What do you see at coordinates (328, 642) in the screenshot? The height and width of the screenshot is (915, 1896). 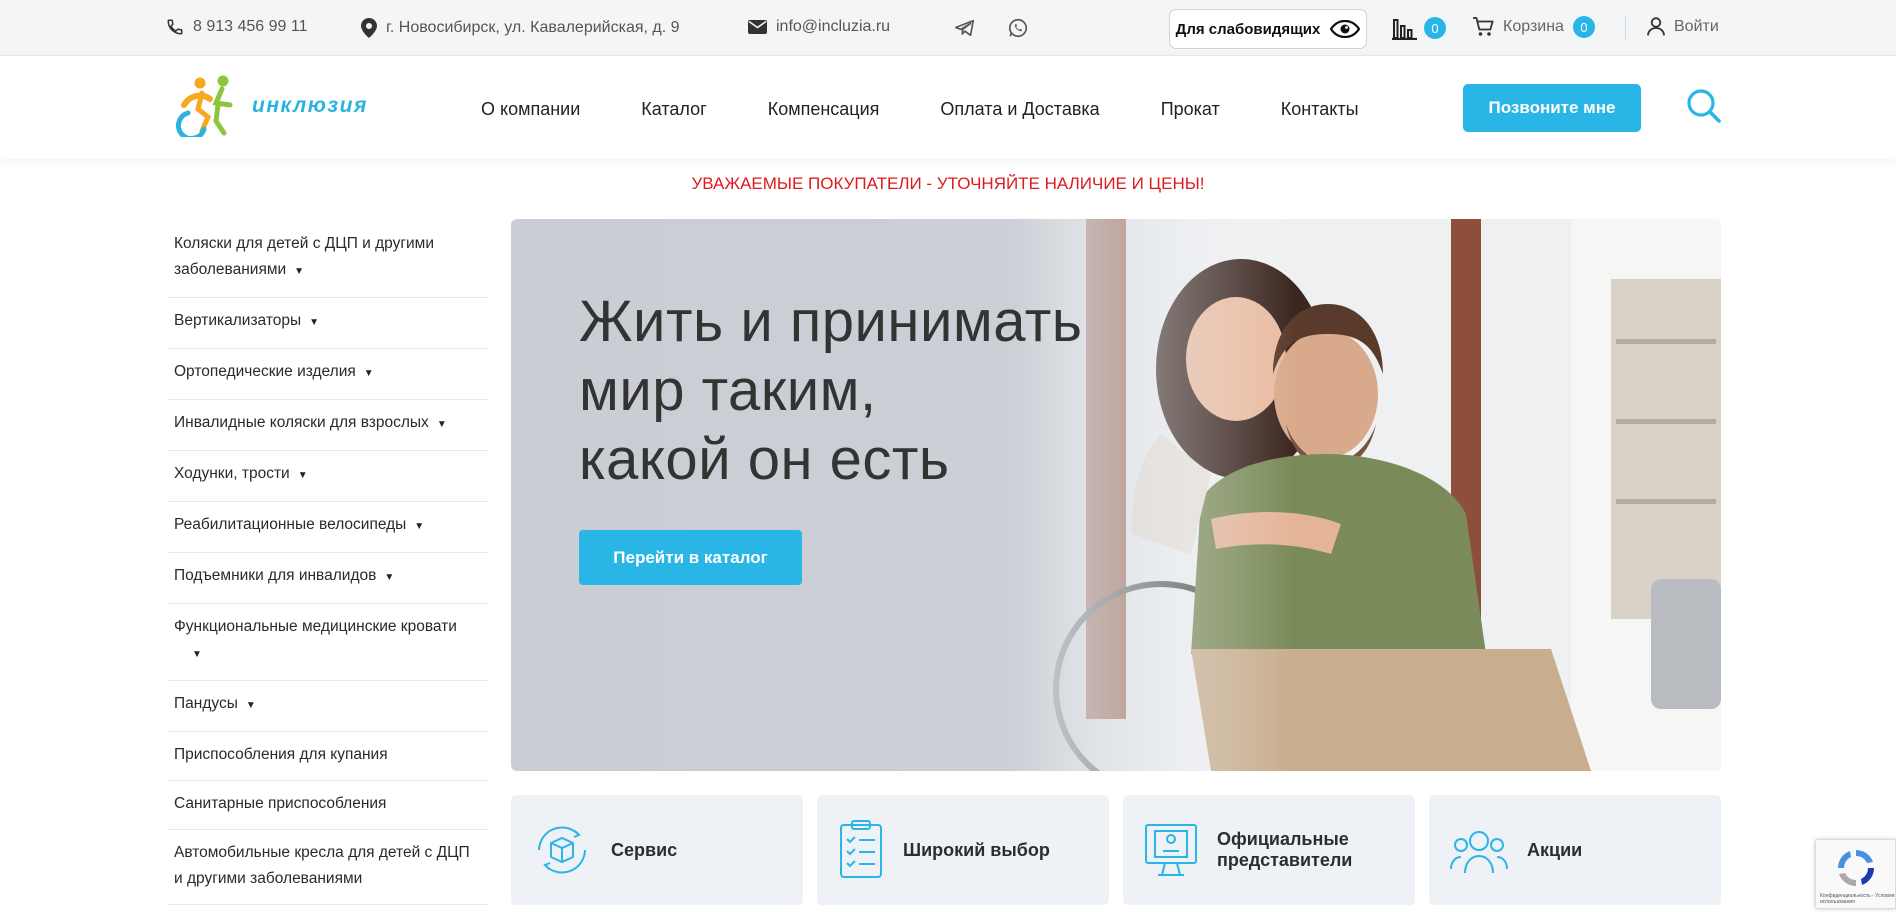 I see `sidebar-item-medical-beds: Функциональные медицинские кровати ▼` at bounding box center [328, 642].